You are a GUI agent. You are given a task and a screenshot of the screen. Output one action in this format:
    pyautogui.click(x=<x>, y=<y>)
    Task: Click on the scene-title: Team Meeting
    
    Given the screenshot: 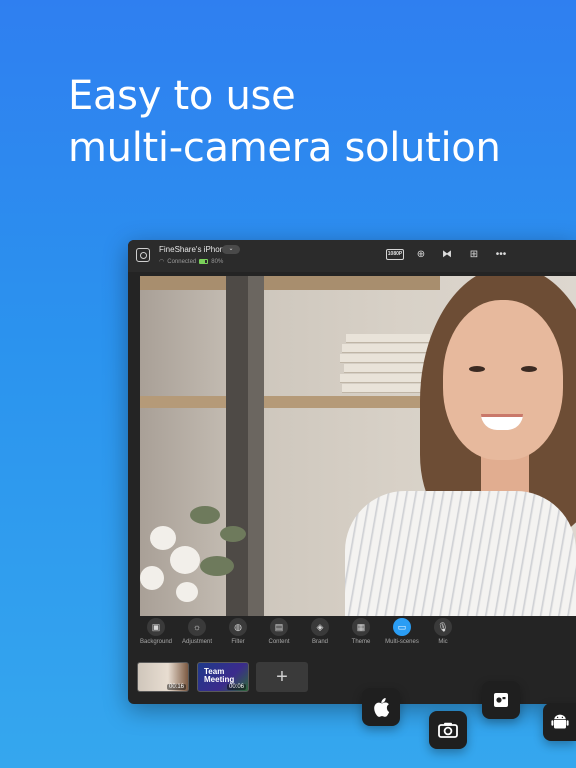 What is the action you would take?
    pyautogui.click(x=219, y=676)
    